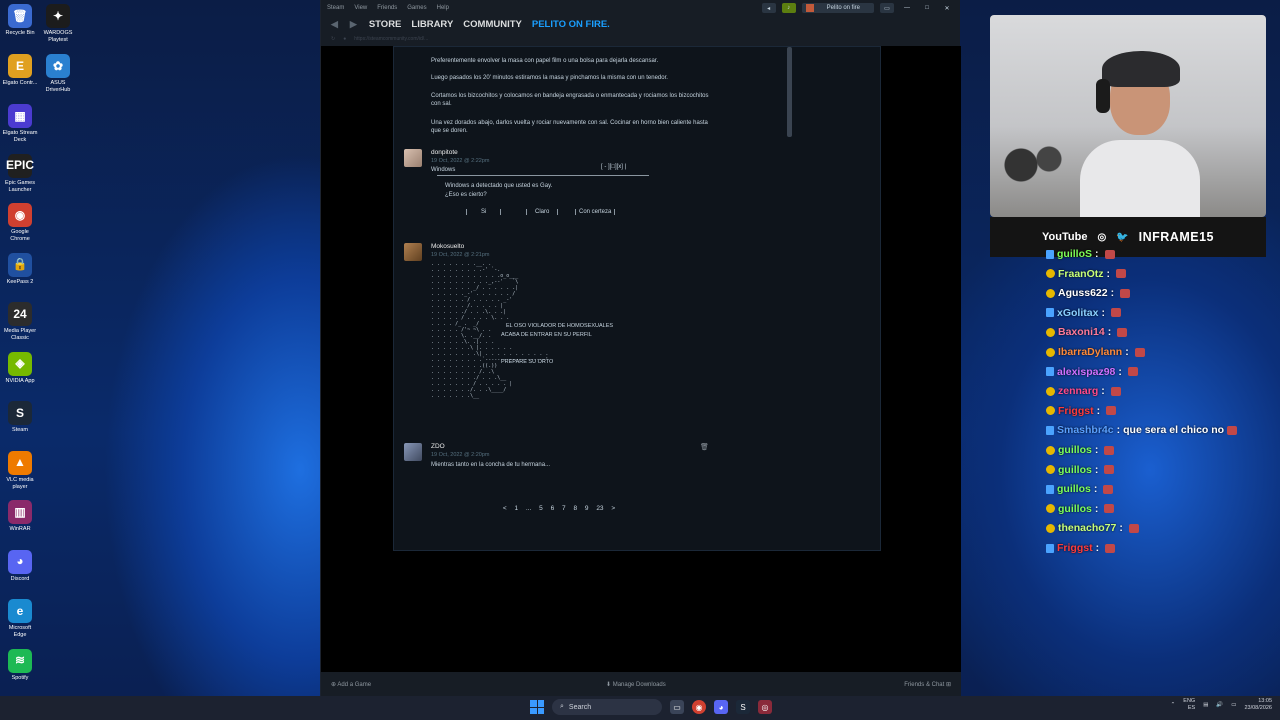 The width and height of the screenshot is (1280, 720). I want to click on back-arrow-icon: ◀, so click(334, 24).